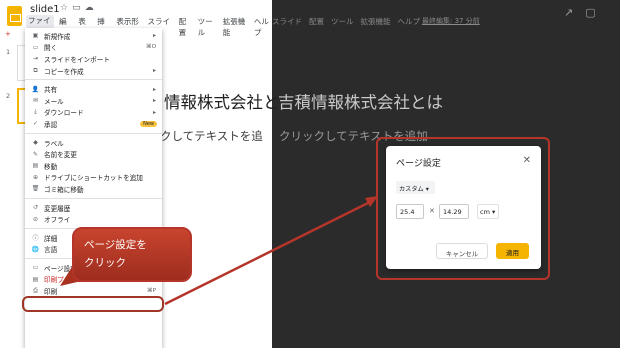 This screenshot has height=348, width=620. I want to click on dim-menu-slide: スライド, so click(287, 21).